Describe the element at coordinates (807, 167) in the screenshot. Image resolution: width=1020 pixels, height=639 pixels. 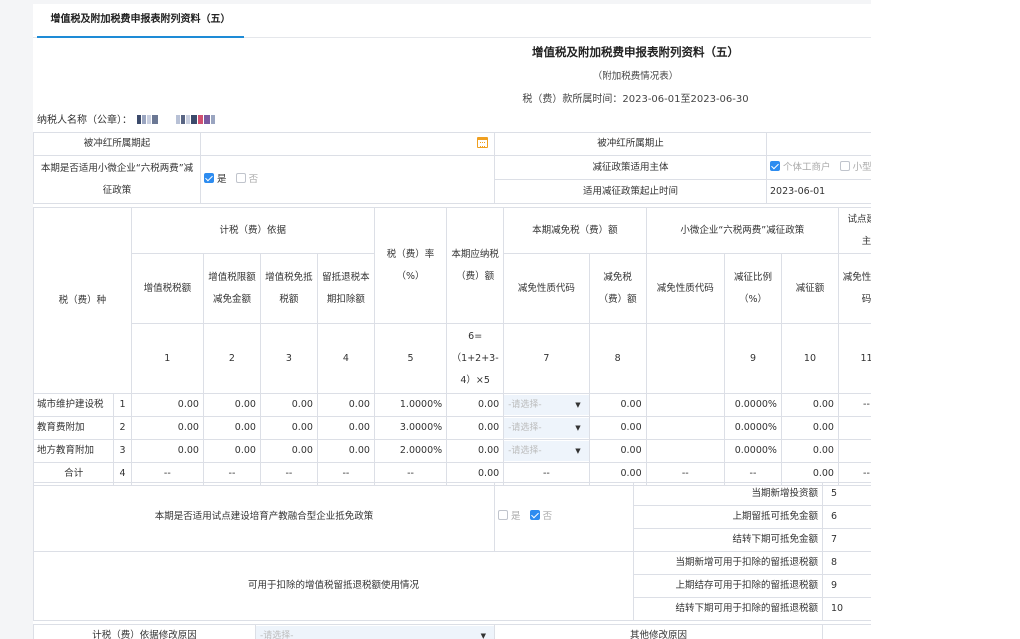
I see `subject-individual-label: 个体工商户` at that location.